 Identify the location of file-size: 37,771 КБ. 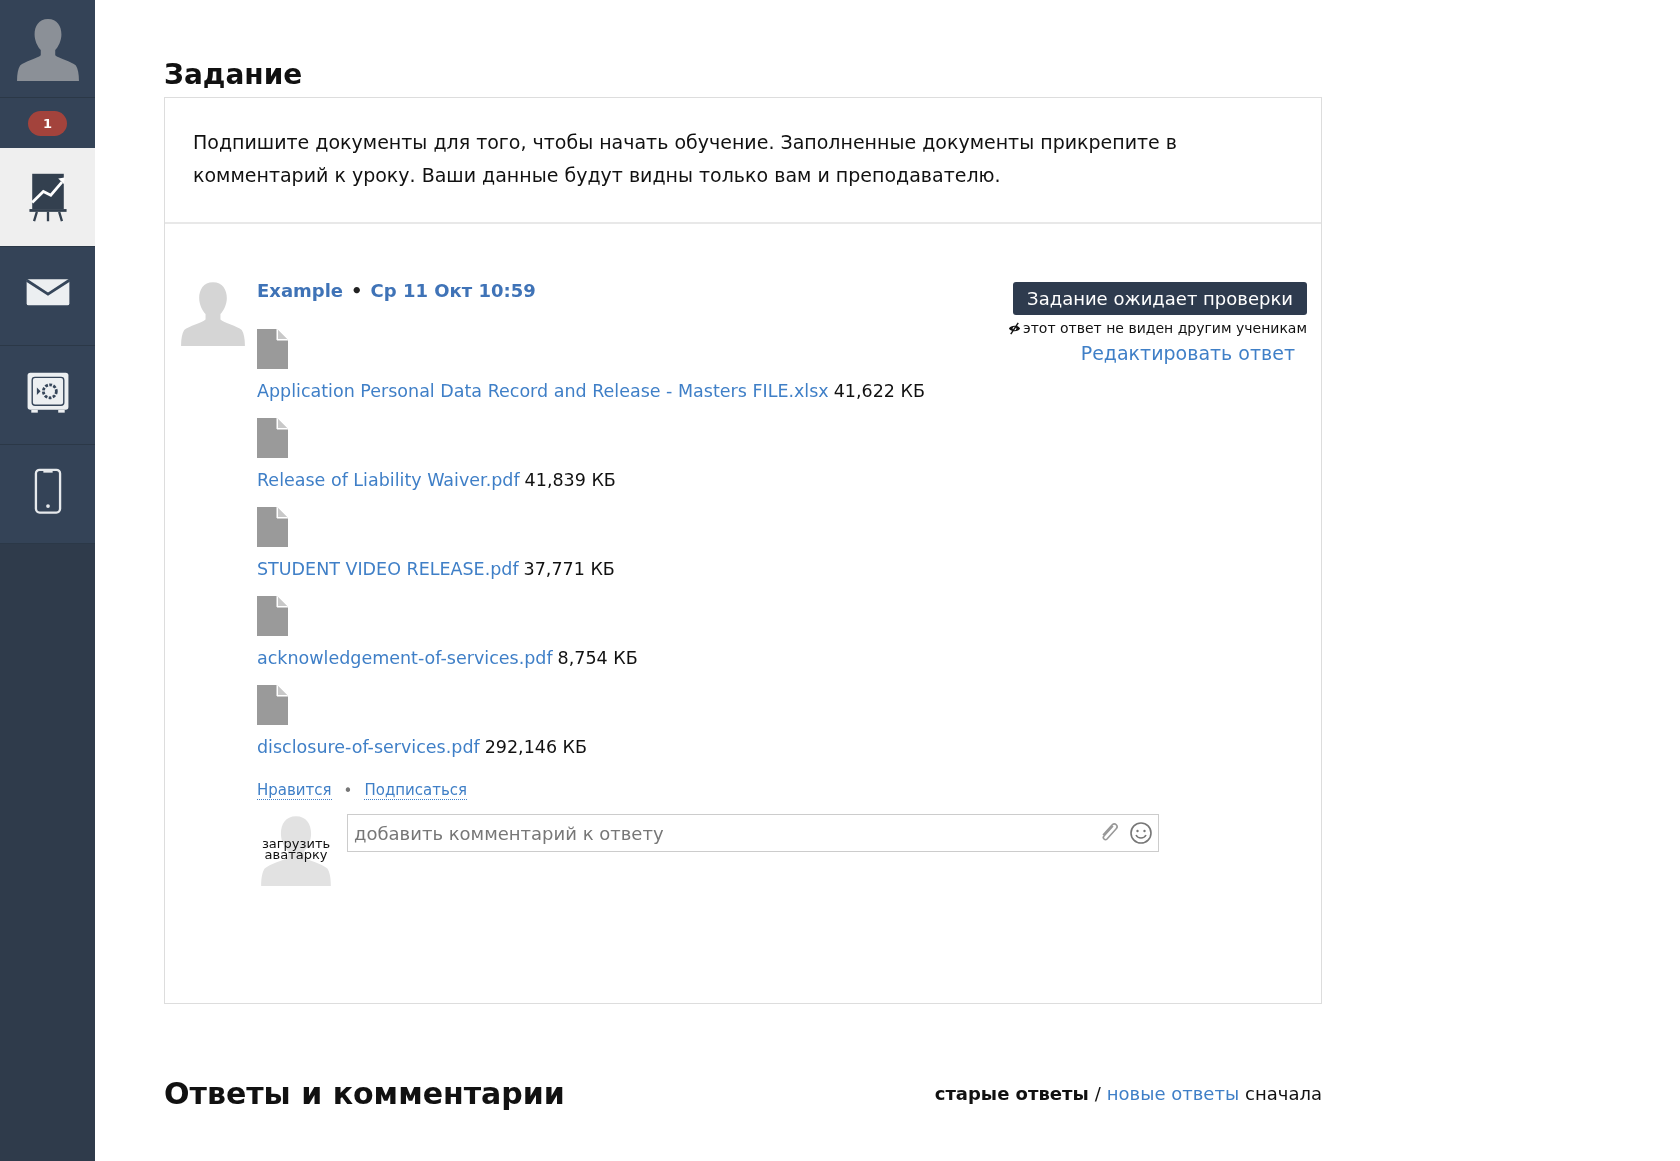
(569, 569).